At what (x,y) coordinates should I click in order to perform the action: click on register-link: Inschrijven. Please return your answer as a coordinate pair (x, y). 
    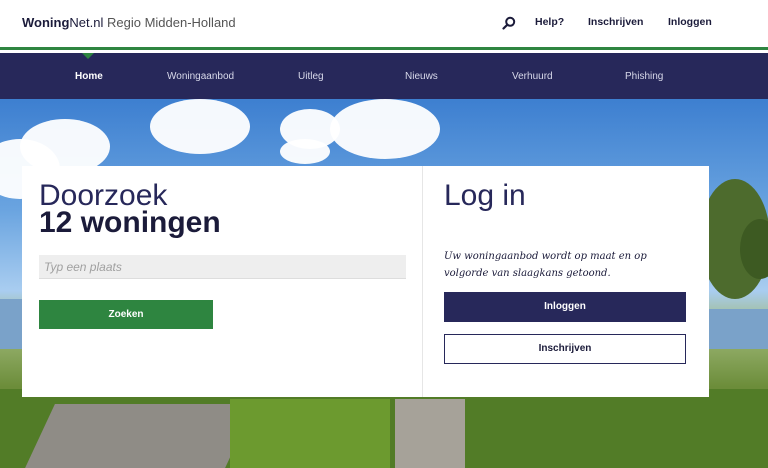
    Looking at the image, I should click on (615, 22).